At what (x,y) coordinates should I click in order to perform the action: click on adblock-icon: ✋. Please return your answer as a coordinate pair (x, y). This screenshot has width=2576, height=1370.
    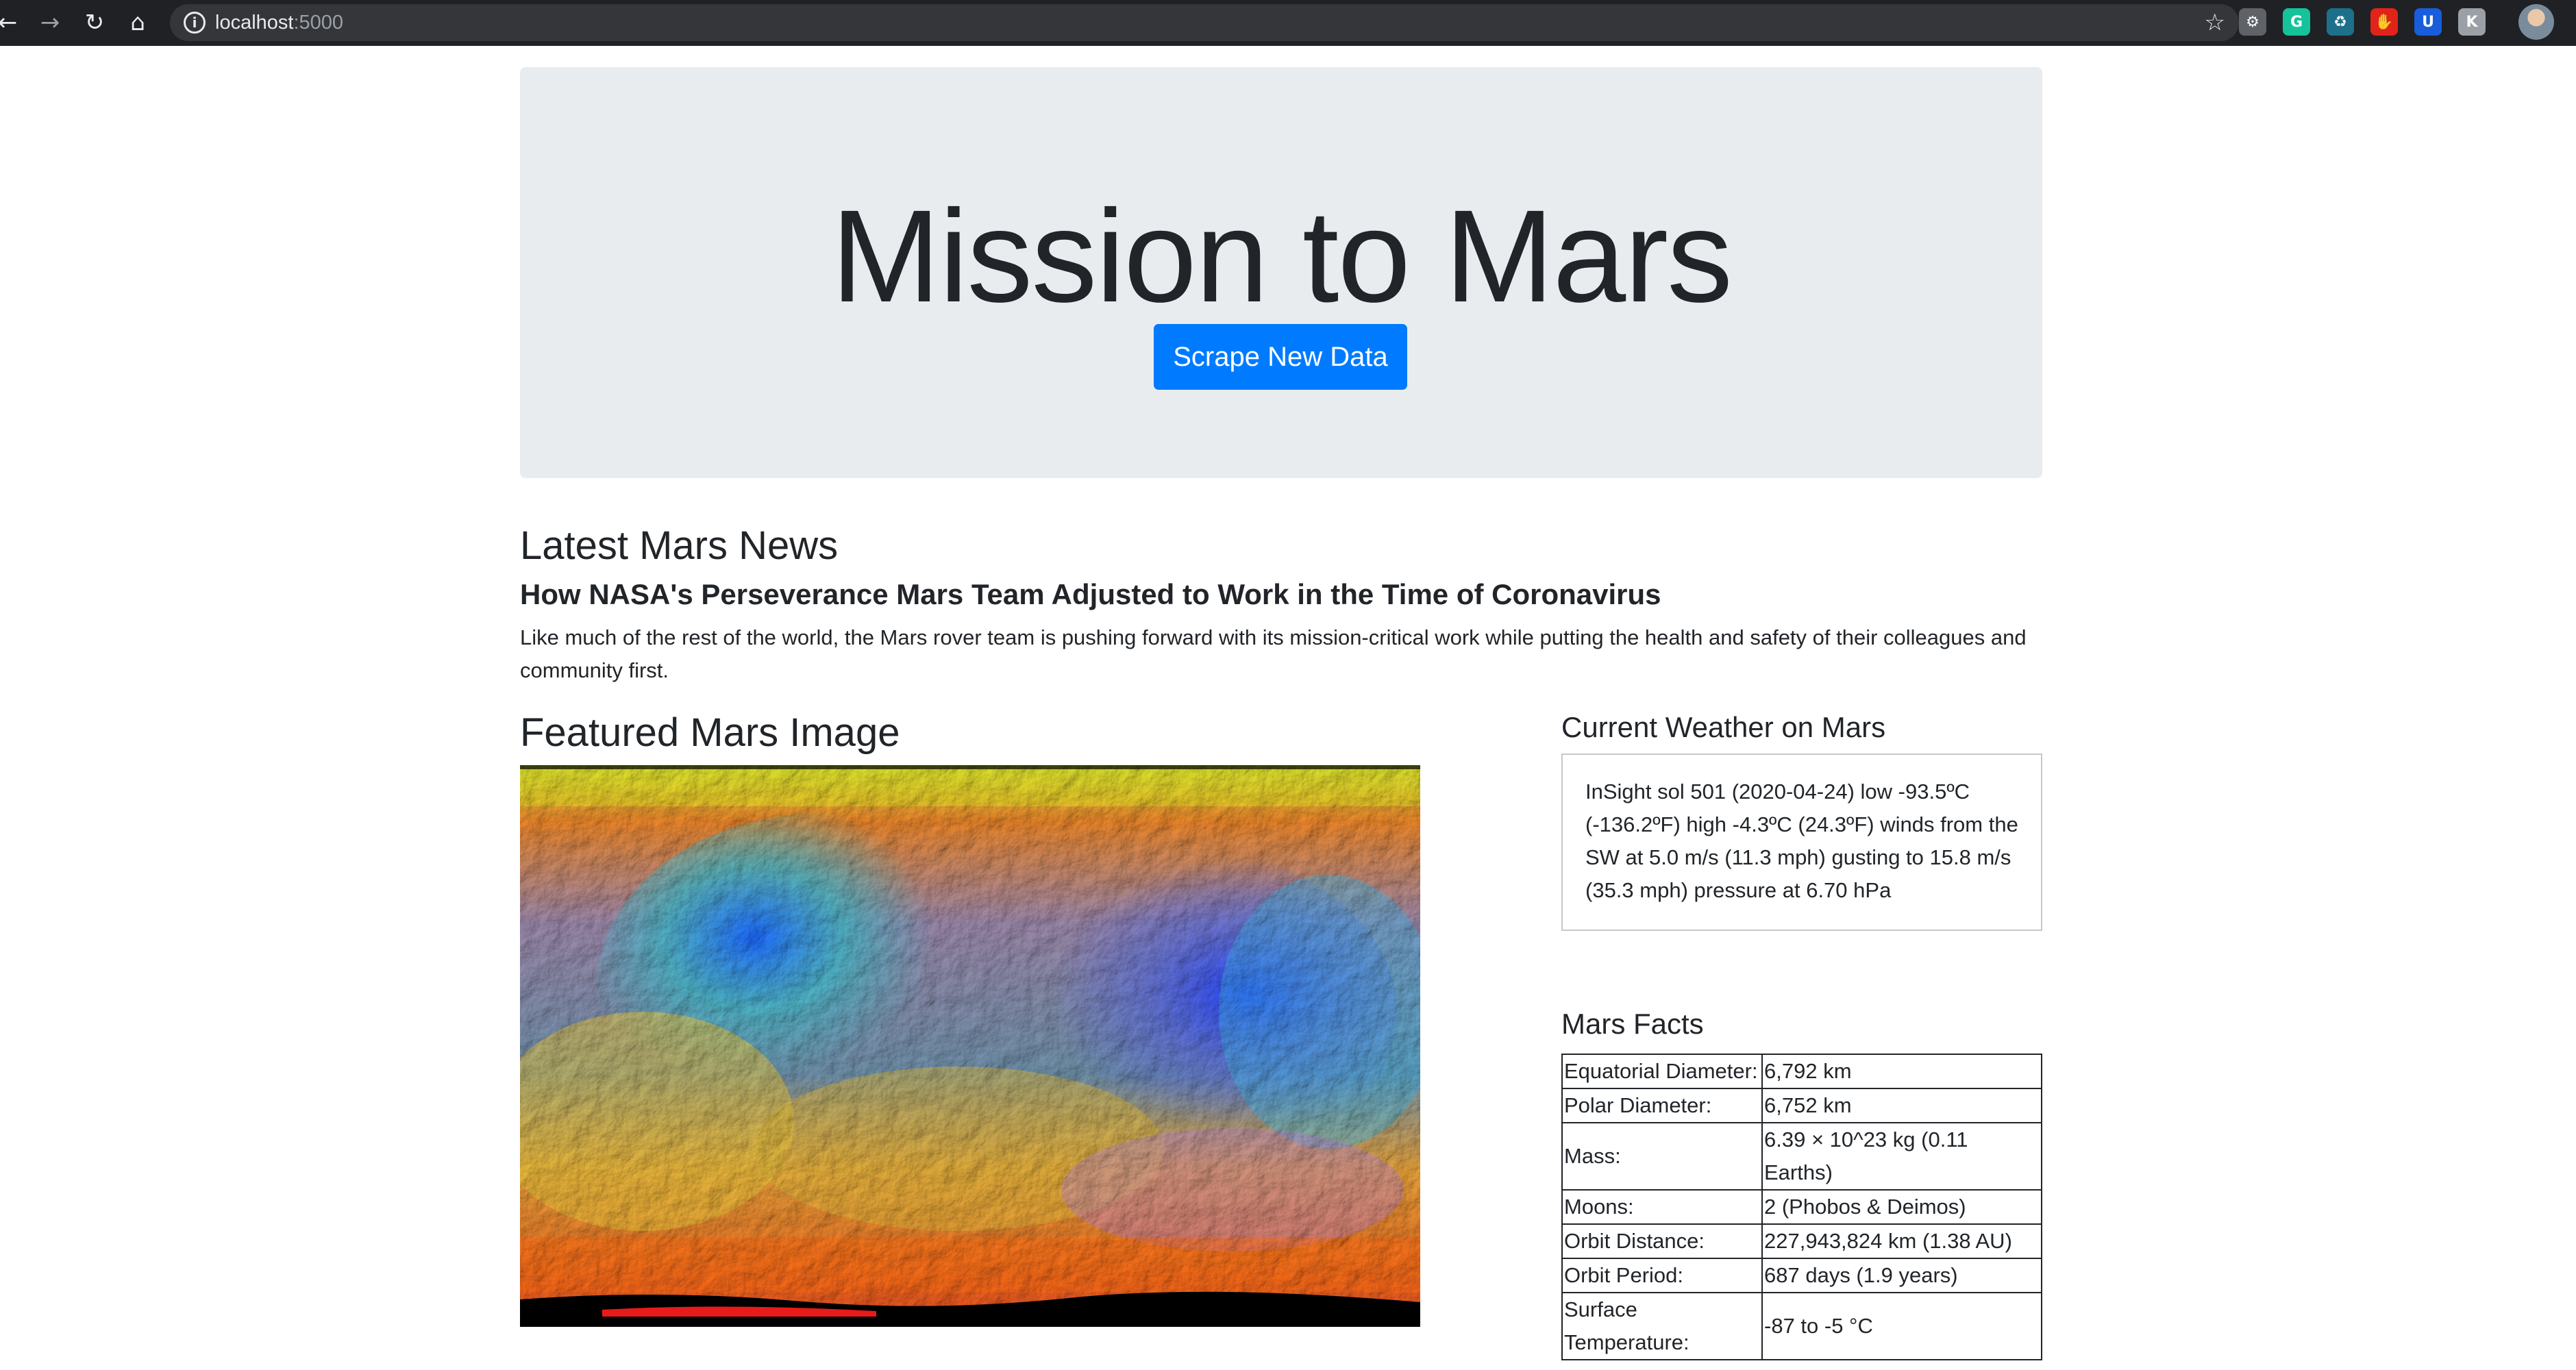
    Looking at the image, I should click on (2384, 22).